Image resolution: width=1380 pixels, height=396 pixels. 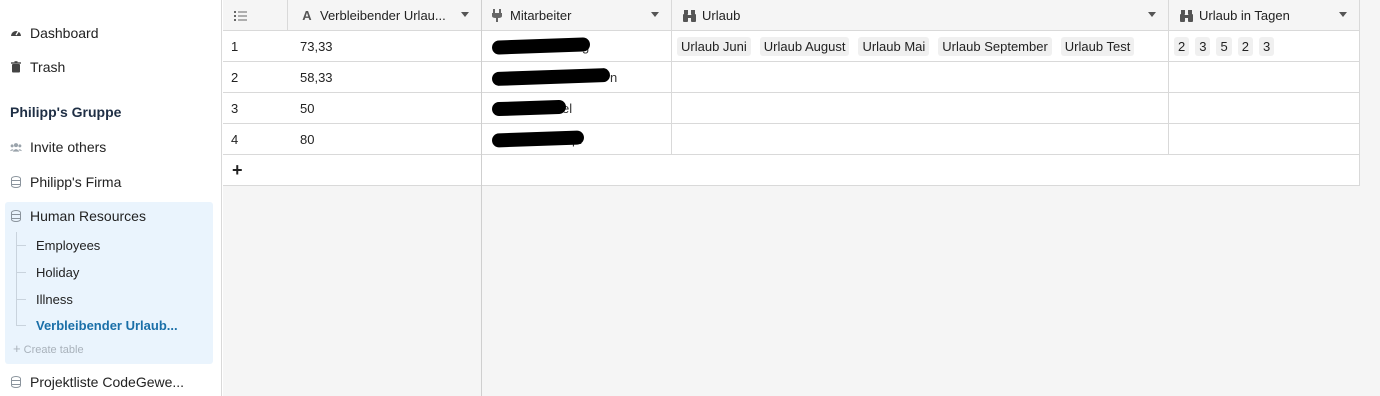 I want to click on row-number-cell: 4, so click(x=255, y=139).